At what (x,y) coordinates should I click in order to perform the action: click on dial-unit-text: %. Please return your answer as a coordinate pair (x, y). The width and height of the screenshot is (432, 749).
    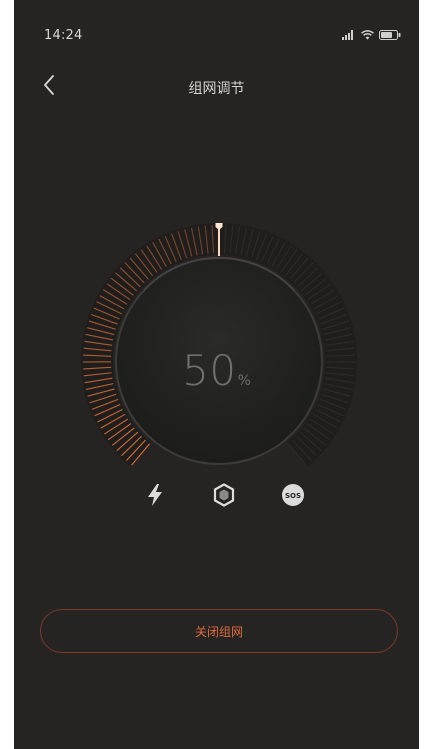
    Looking at the image, I should click on (244, 381).